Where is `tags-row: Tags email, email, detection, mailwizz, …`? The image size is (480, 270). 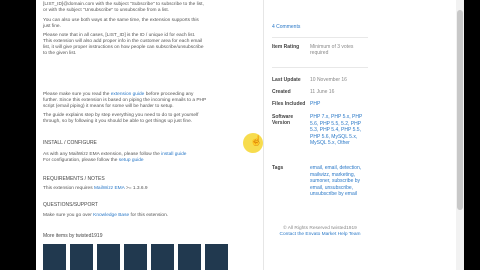
tags-row: Tags email, email, detection, mailwizz, … is located at coordinates (320, 181).